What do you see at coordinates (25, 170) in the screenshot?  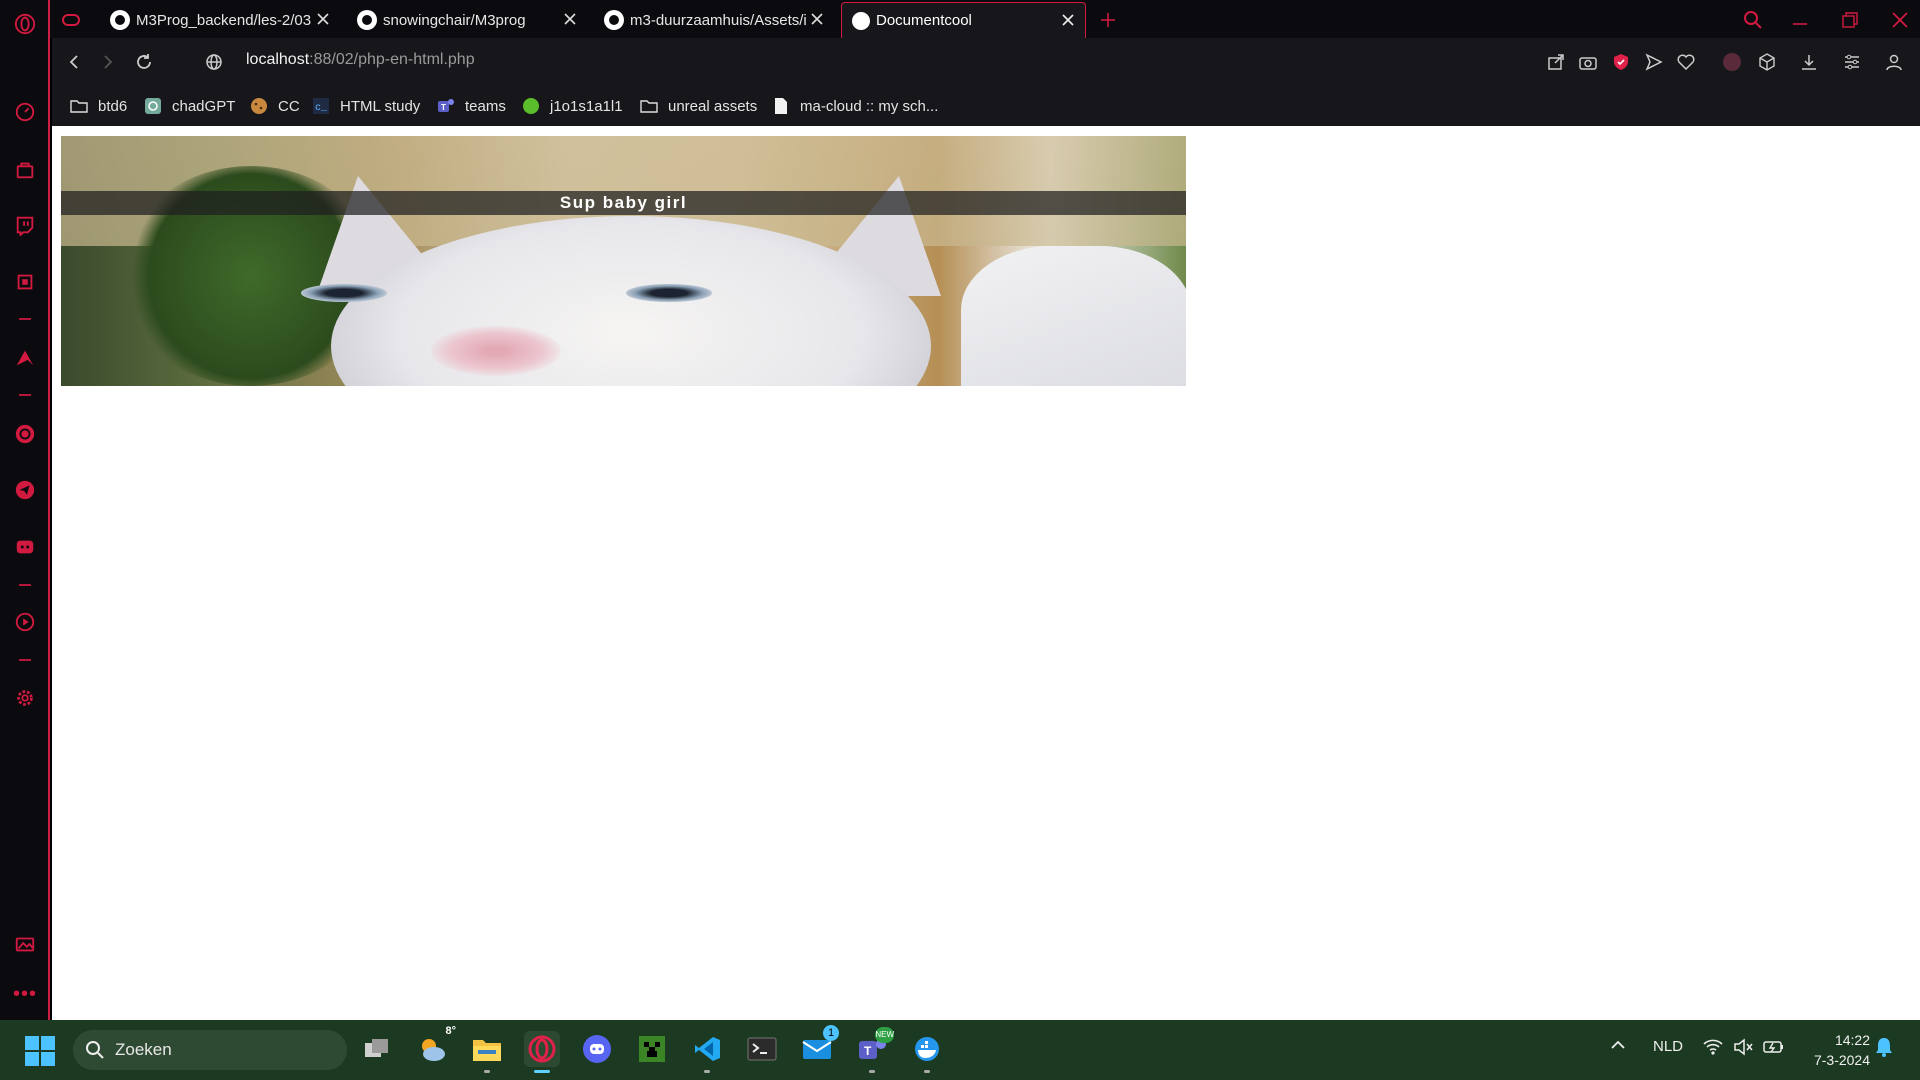 I see `shopping-icon` at bounding box center [25, 170].